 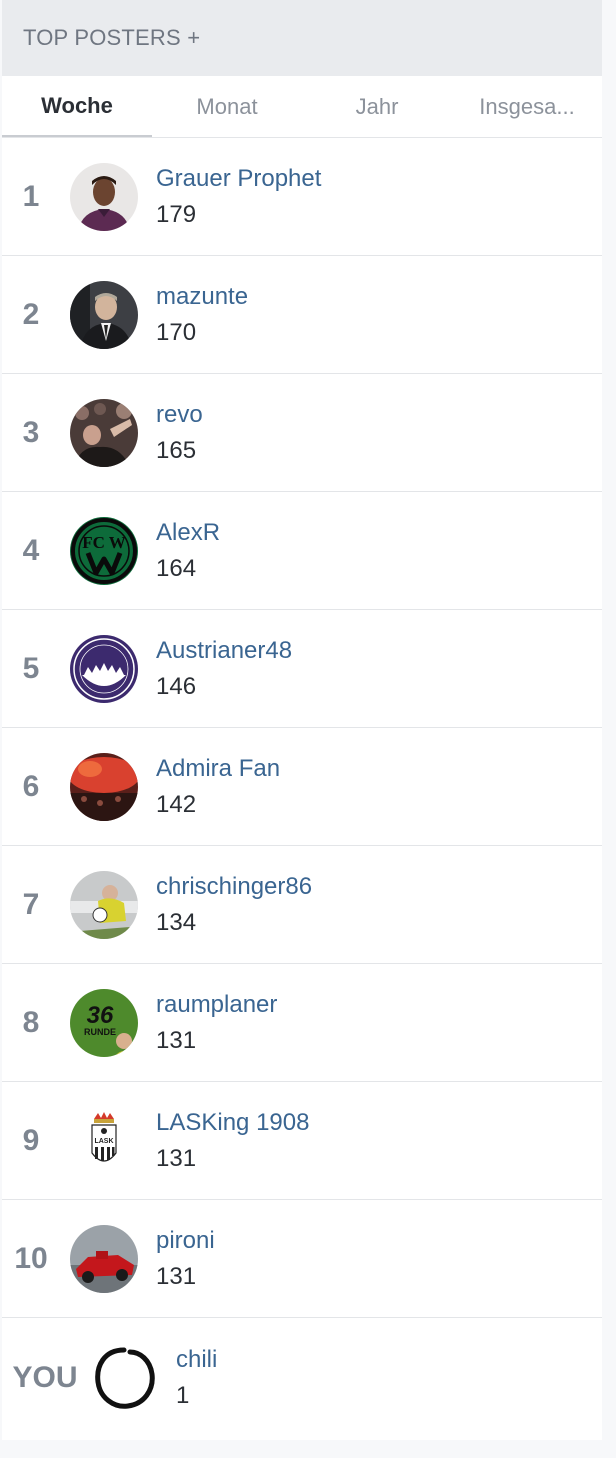 I want to click on poster-row: 3 revo 165, so click(x=302, y=433).